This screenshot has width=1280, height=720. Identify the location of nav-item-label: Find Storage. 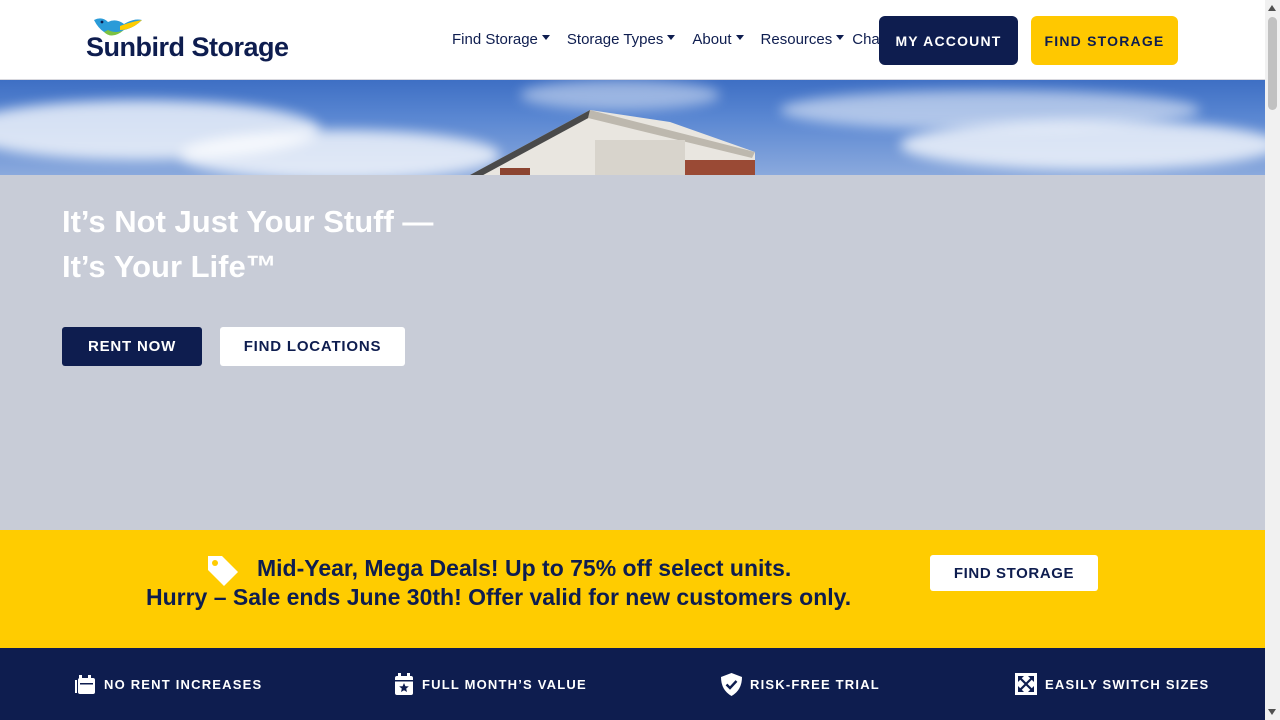
(495, 39).